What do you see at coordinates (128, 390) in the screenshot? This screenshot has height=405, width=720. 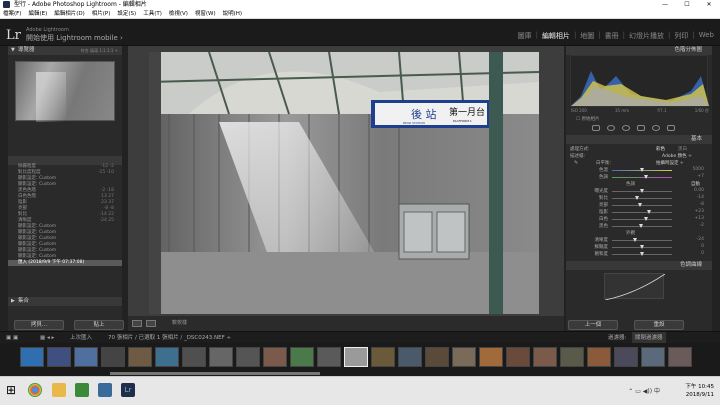 I see `lightroom-taskbar-icon: Lr` at bounding box center [128, 390].